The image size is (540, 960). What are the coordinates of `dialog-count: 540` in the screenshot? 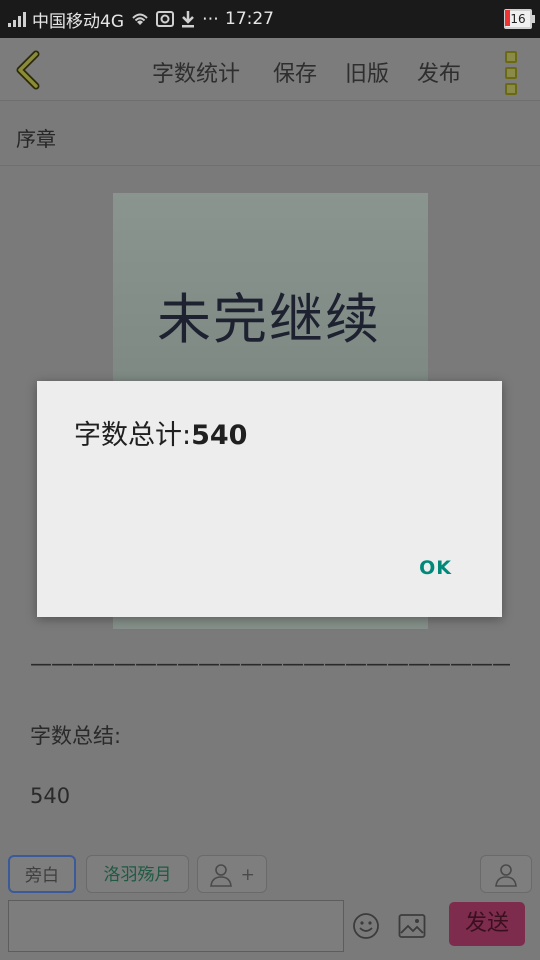 It's located at (219, 435).